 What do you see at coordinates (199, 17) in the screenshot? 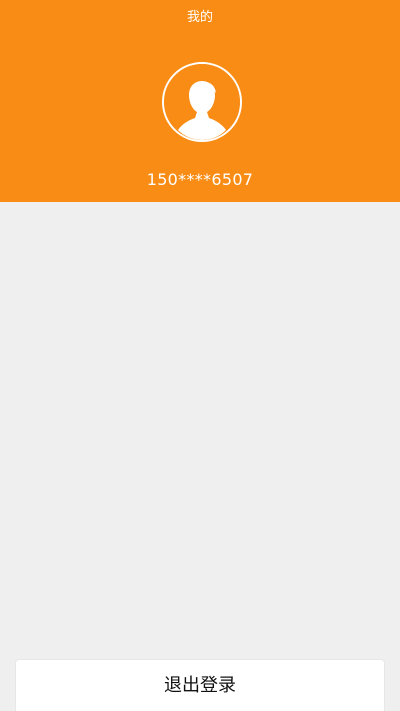
I see `page-title: 我的` at bounding box center [199, 17].